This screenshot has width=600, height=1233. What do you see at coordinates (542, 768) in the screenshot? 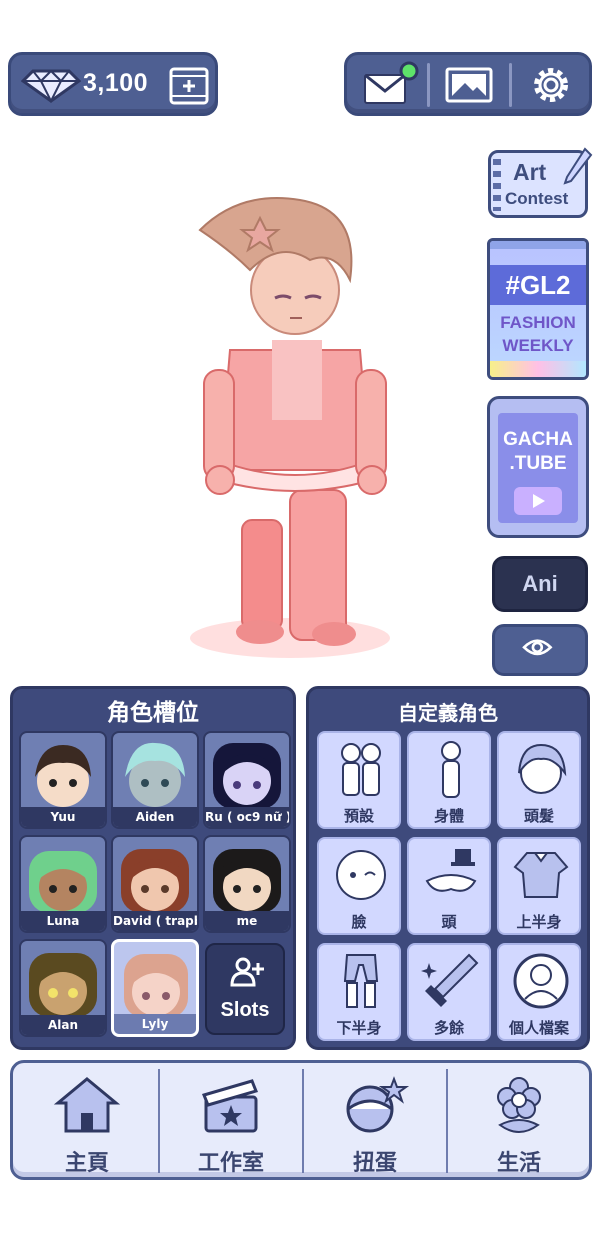
I see `hair-icon` at bounding box center [542, 768].